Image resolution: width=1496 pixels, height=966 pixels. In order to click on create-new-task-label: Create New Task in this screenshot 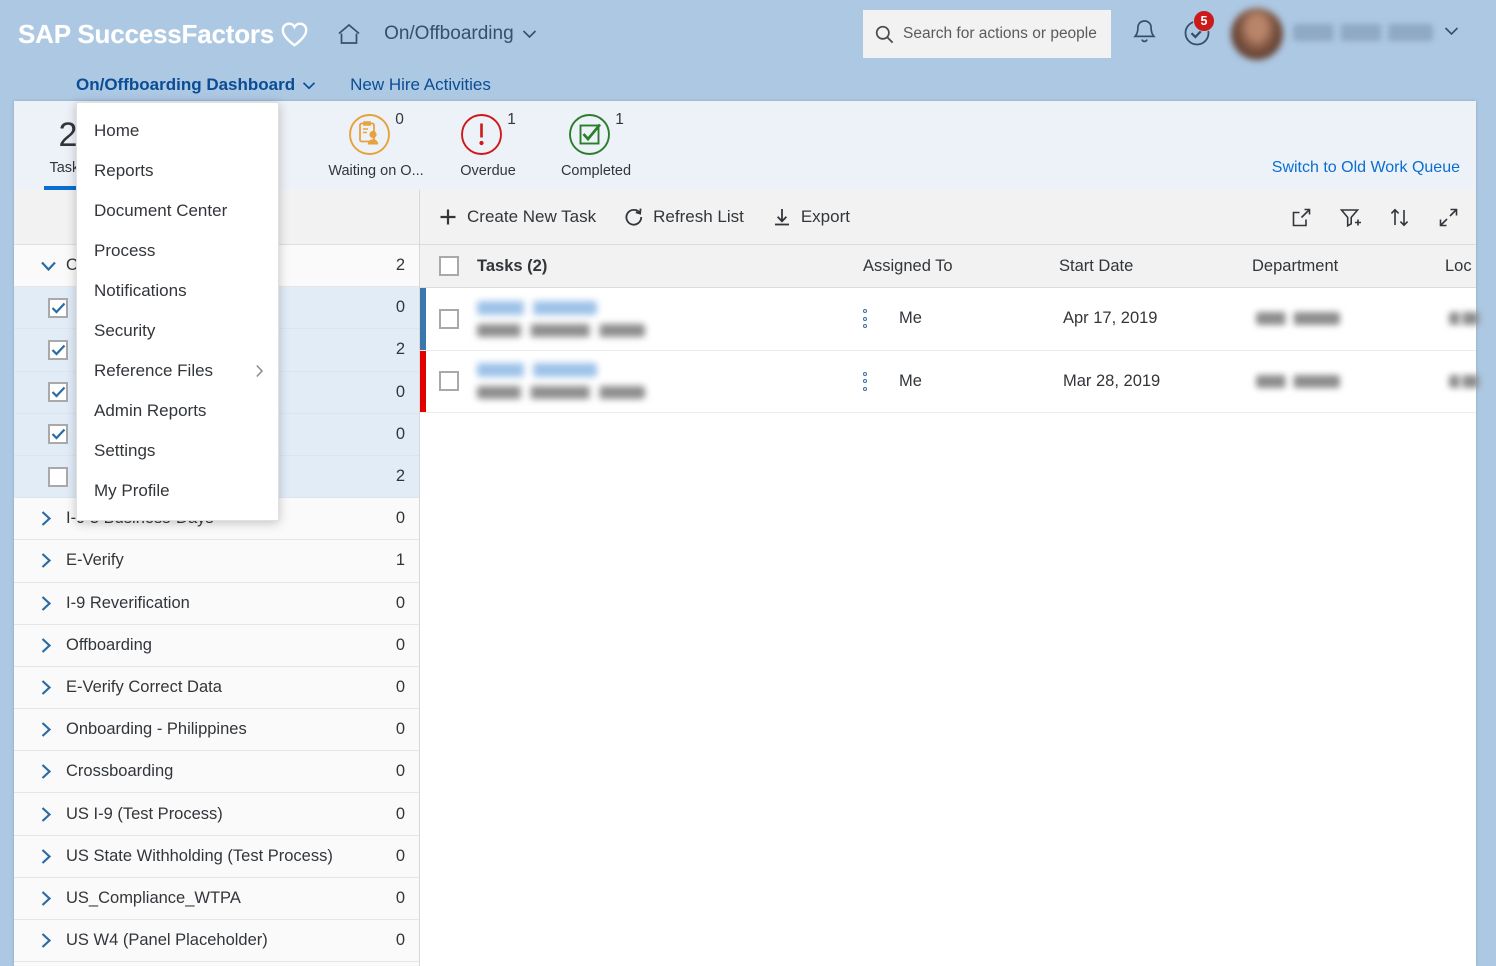, I will do `click(532, 216)`.